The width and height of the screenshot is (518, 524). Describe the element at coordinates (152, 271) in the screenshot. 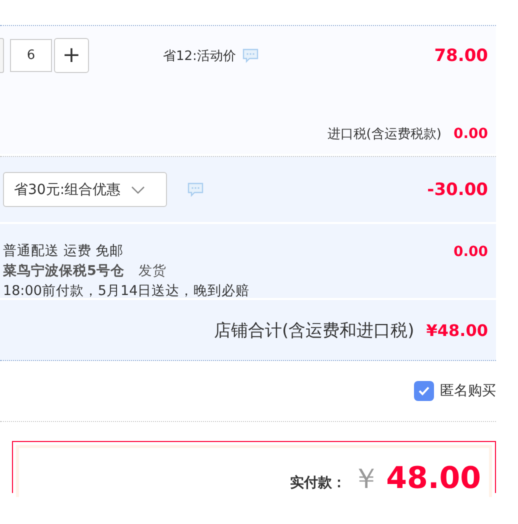

I see `dispatch-label: 发货` at that location.